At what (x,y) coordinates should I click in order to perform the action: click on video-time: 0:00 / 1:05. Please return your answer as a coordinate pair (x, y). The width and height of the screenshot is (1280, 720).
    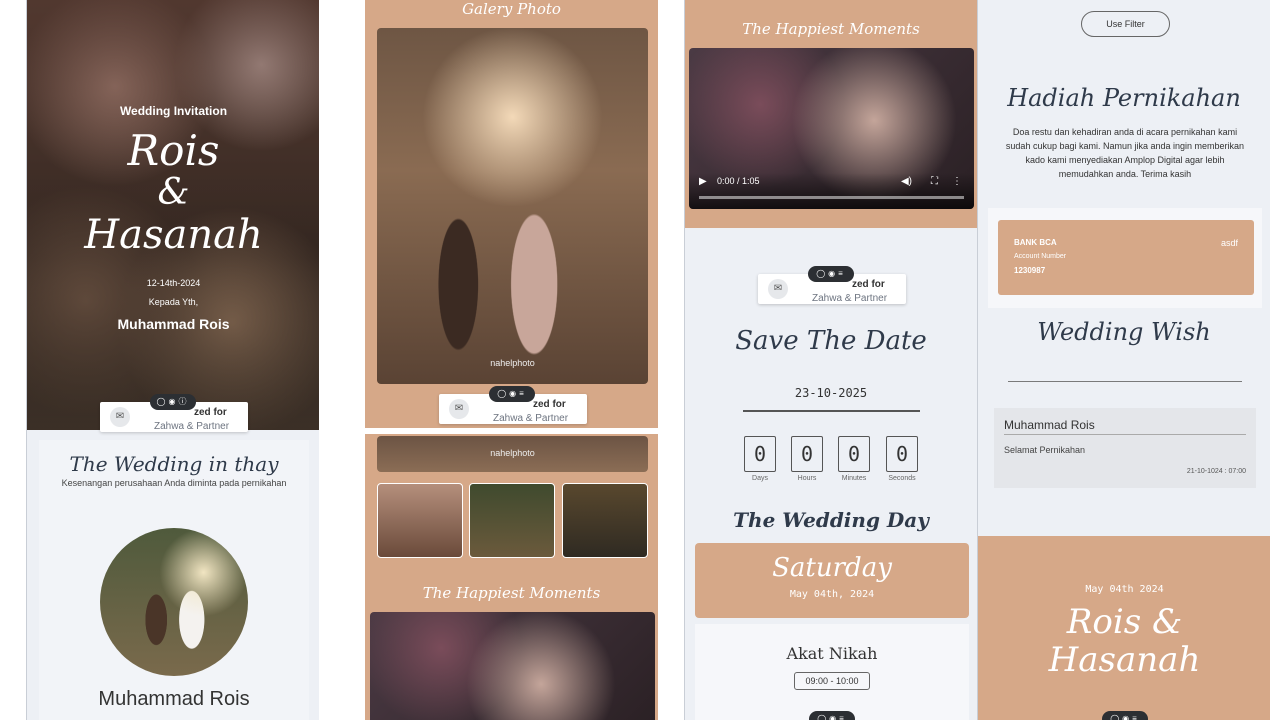
    Looking at the image, I should click on (738, 181).